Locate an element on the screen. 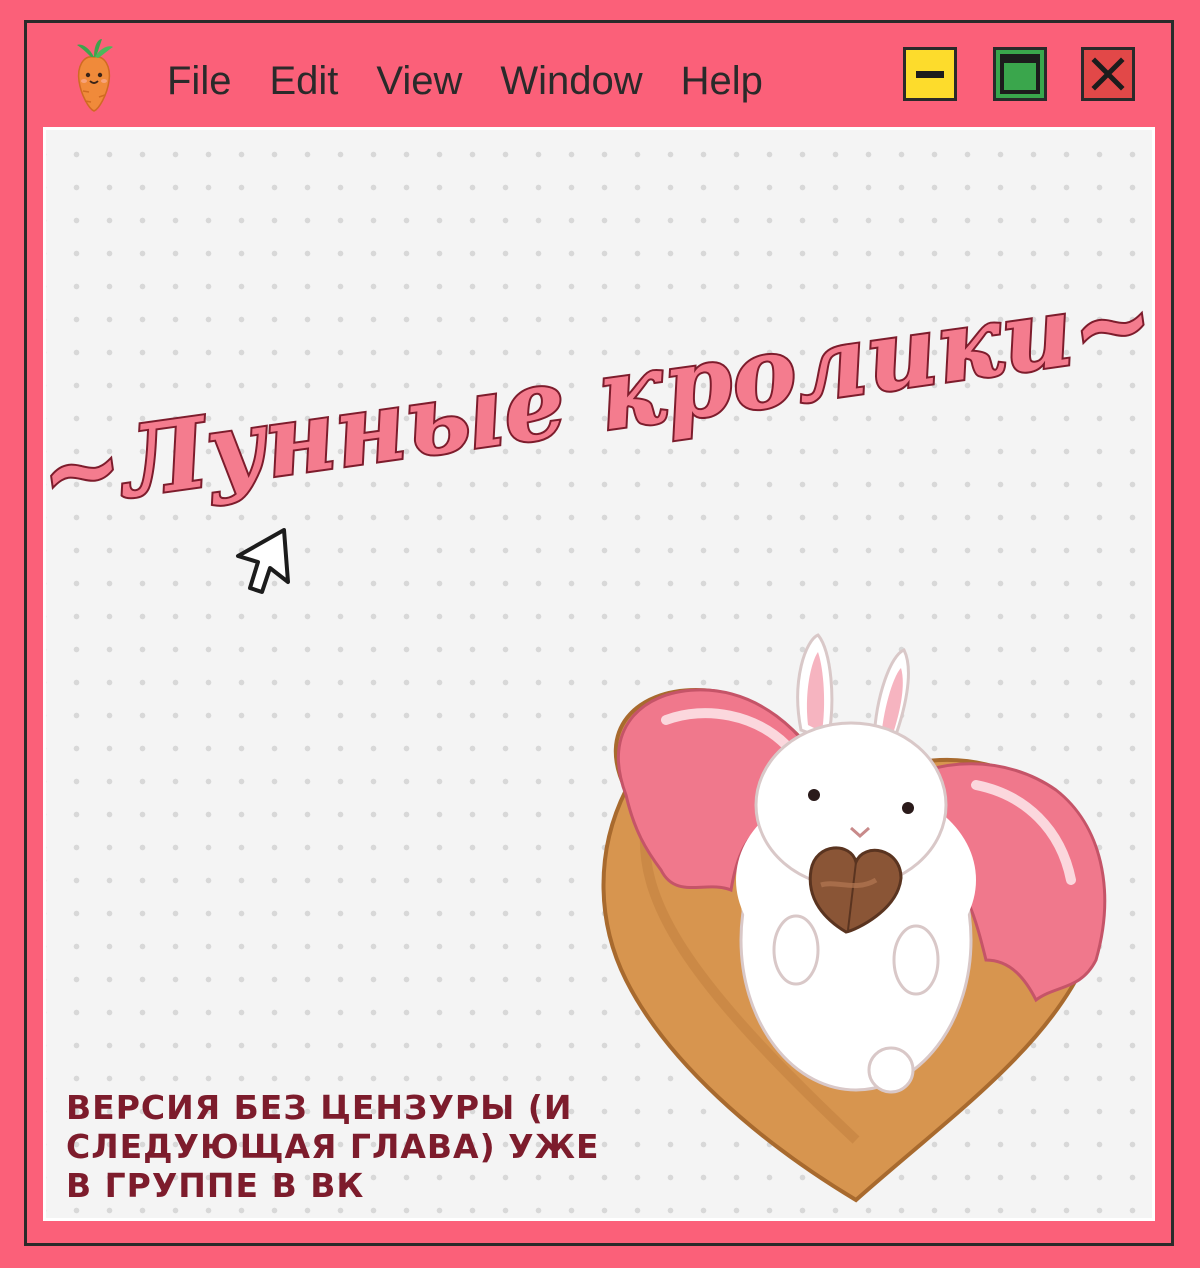 This screenshot has width=1200, height=1268. cursor-arrow-icon is located at coordinates (263, 561).